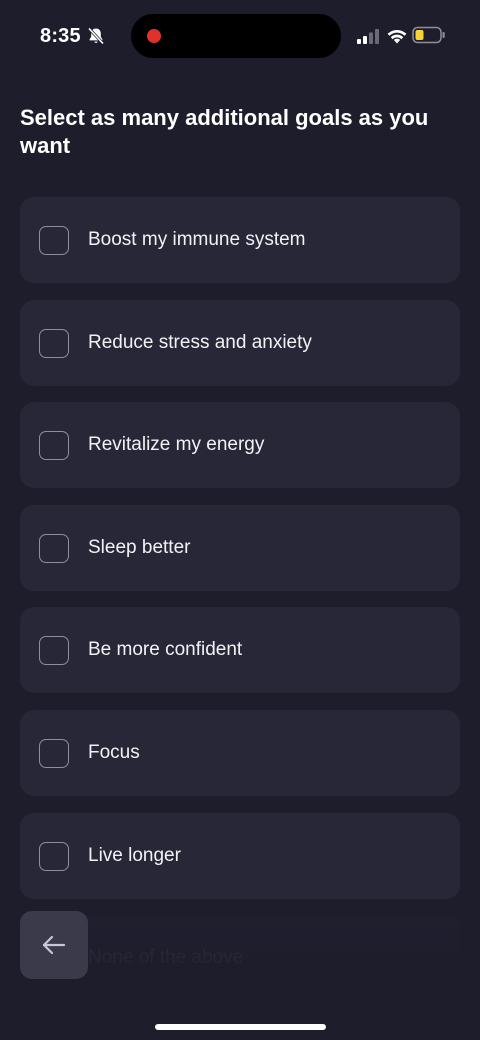 The image size is (480, 1040). Describe the element at coordinates (236, 36) in the screenshot. I see `dynamic-island` at that location.